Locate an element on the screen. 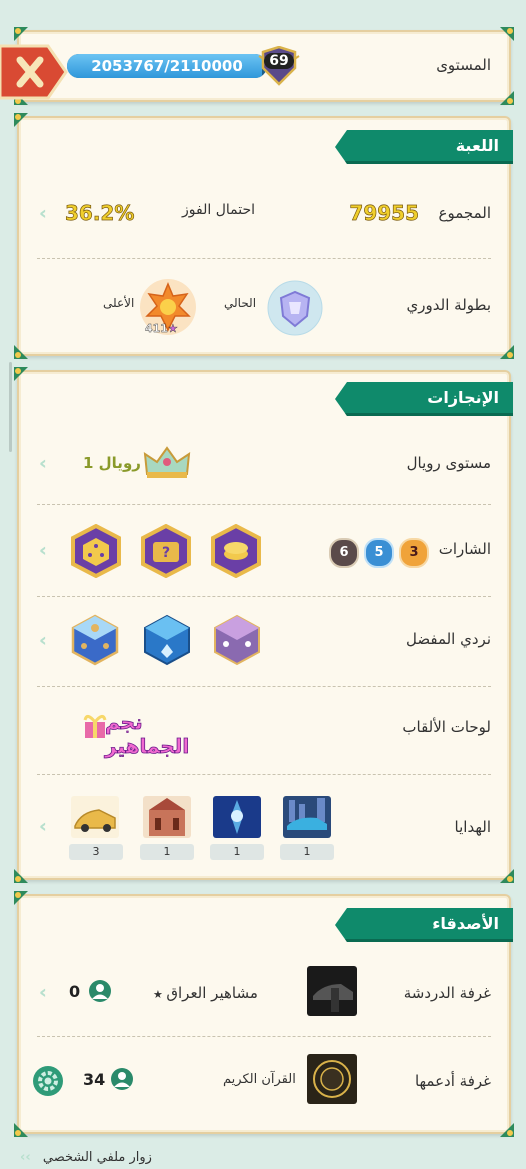  title-plate: نجم الجماهير is located at coordinates (156, 733).